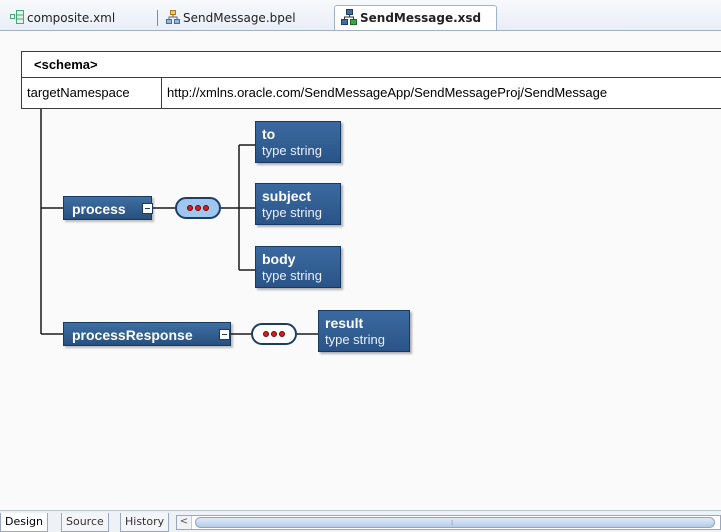 This screenshot has width=721, height=532. I want to click on tab-design: Design, so click(24, 522).